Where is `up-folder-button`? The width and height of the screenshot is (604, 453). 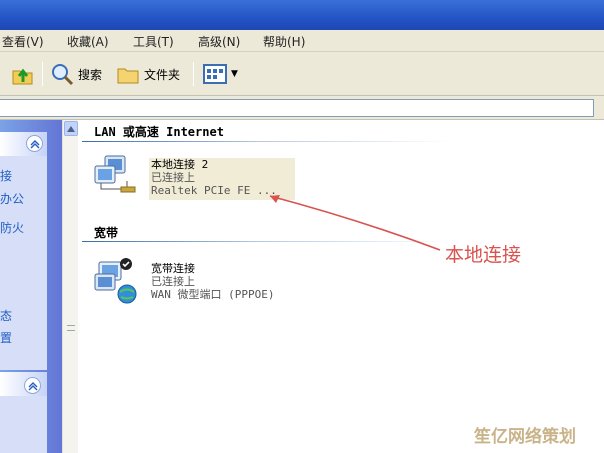 up-folder-button is located at coordinates (23, 74).